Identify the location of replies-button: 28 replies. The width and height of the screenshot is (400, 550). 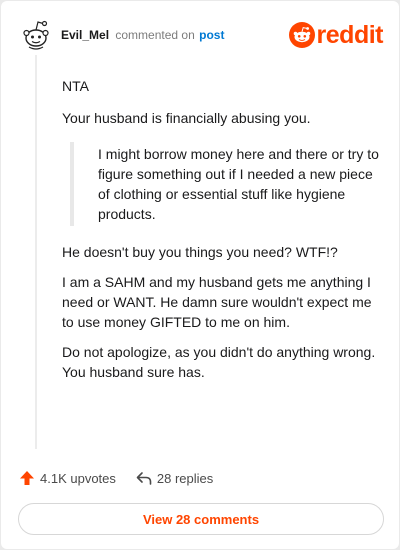
(174, 478).